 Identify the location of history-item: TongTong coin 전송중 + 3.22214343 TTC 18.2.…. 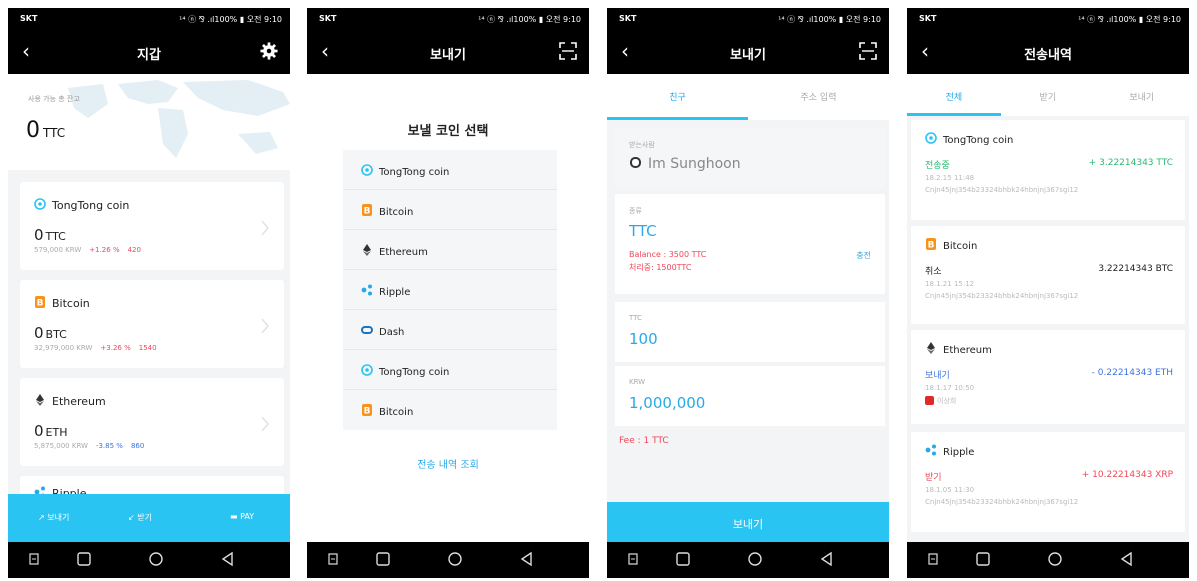
(1048, 170).